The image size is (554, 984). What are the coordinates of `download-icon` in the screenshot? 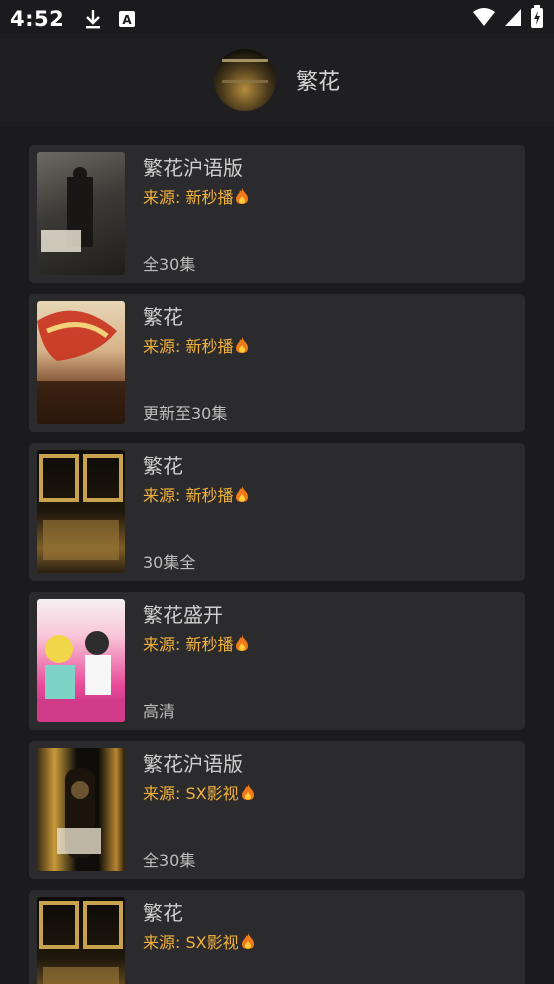 It's located at (93, 19).